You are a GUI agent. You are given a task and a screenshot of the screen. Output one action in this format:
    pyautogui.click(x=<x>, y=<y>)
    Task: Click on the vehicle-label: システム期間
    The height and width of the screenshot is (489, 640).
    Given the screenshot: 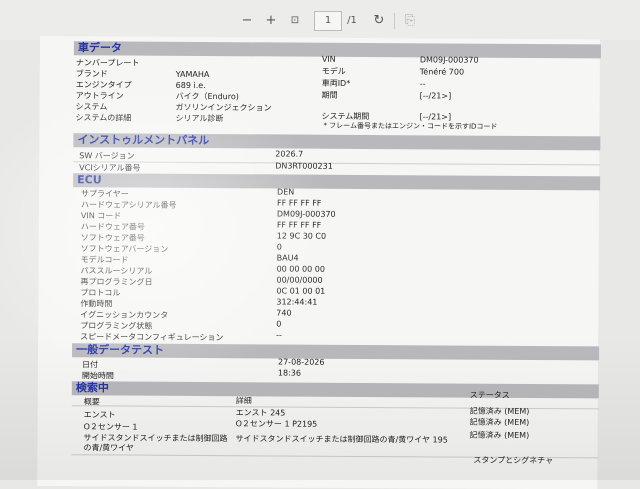 What is the action you would take?
    pyautogui.click(x=345, y=116)
    